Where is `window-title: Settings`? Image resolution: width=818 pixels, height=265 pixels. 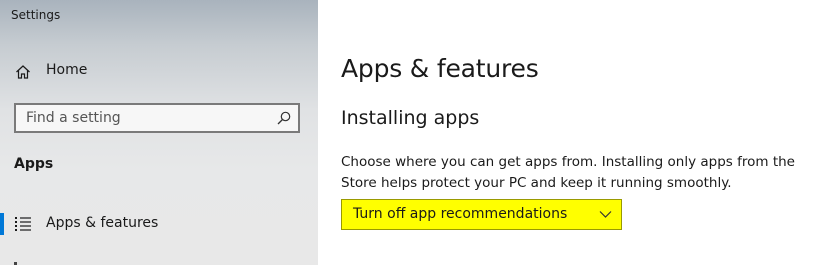 window-title: Settings is located at coordinates (36, 15).